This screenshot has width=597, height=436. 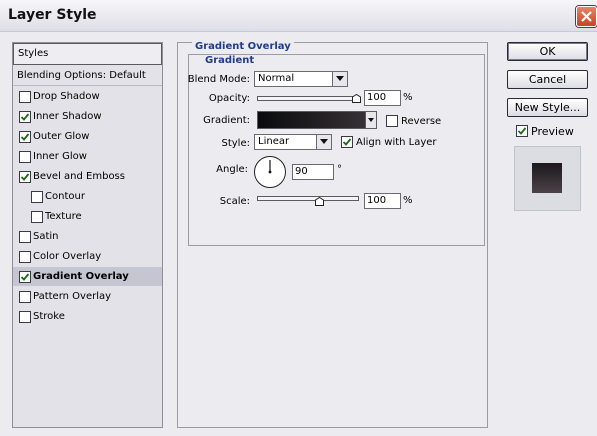 What do you see at coordinates (230, 60) in the screenshot?
I see `group-title: Gradient` at bounding box center [230, 60].